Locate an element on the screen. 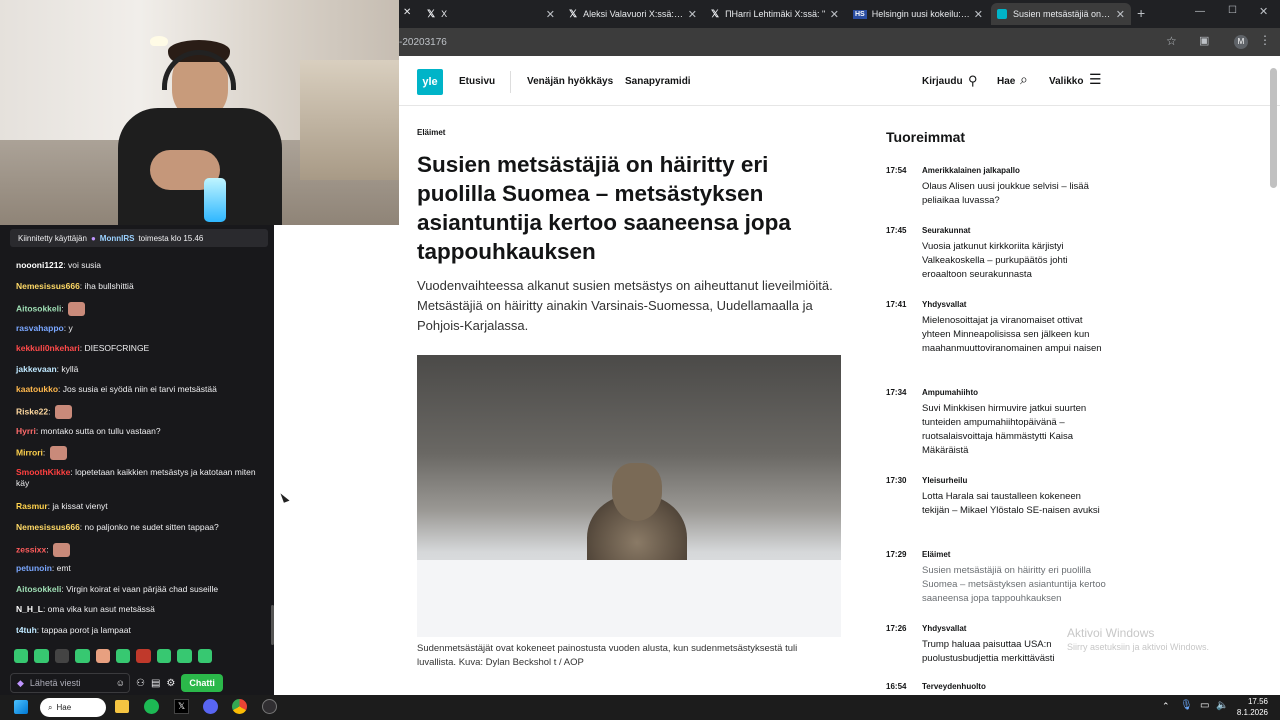 This screenshot has width=1280, height=720. chat-send-button: Chatti is located at coordinates (202, 683).